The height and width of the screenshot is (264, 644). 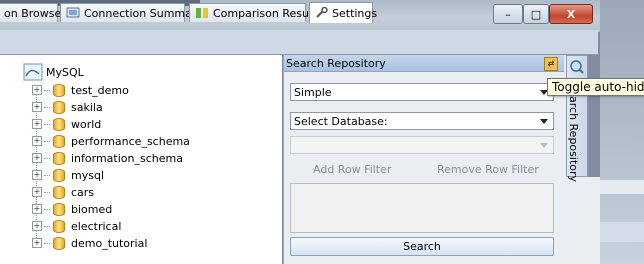 What do you see at coordinates (86, 124) in the screenshot?
I see `tree-item-label: world` at bounding box center [86, 124].